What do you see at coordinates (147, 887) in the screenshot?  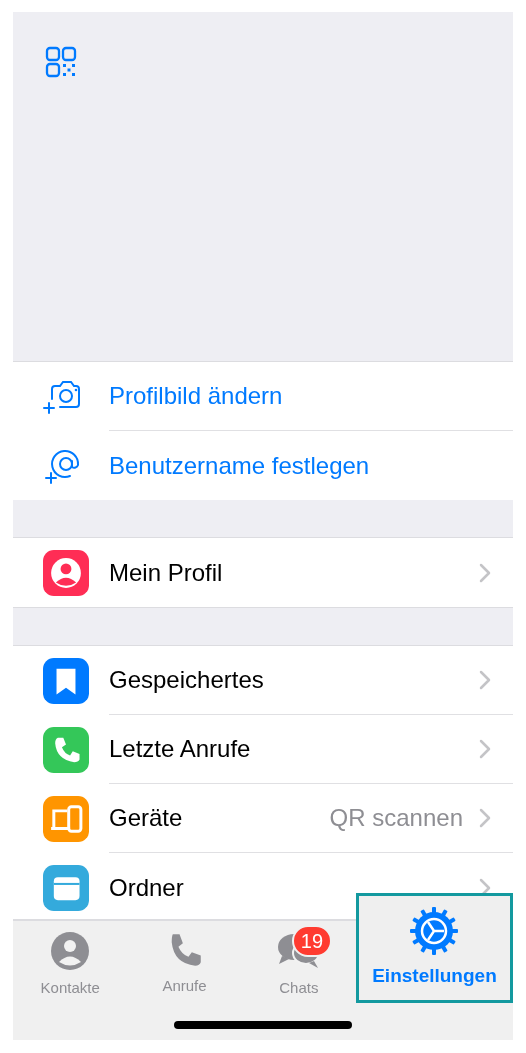 I see `menu-item-label: Ordner` at bounding box center [147, 887].